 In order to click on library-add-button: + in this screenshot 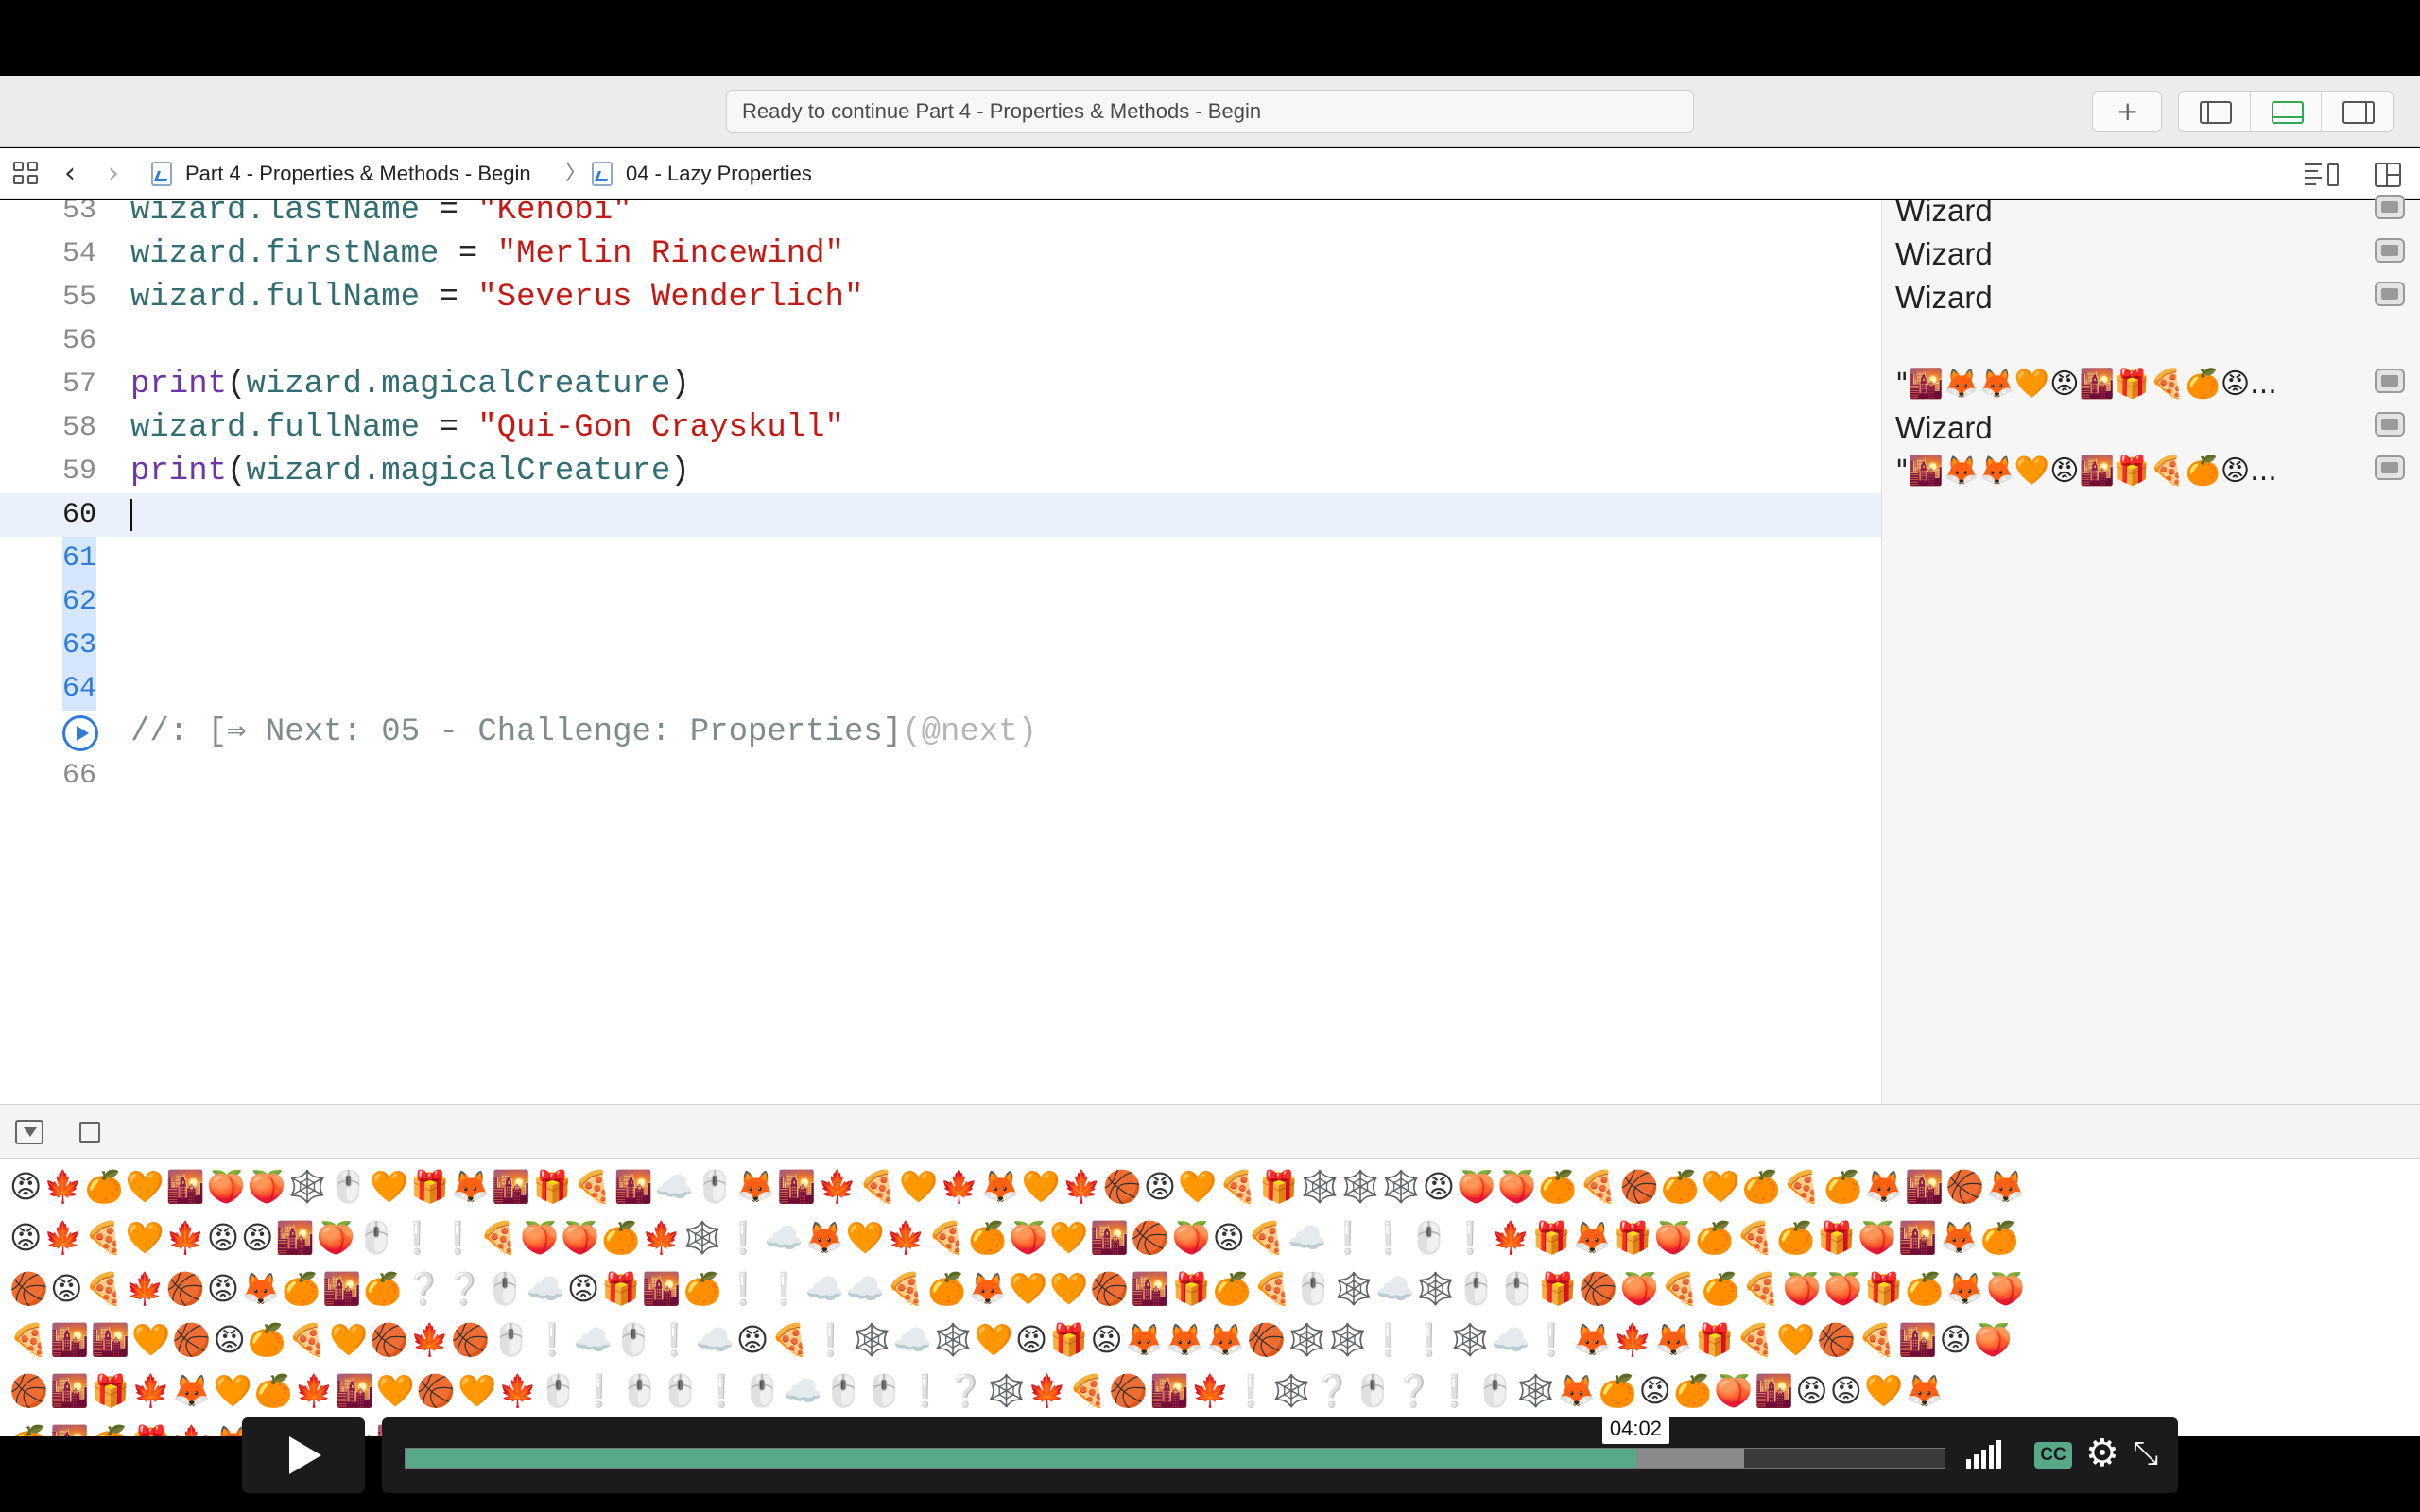, I will do `click(2127, 111)`.